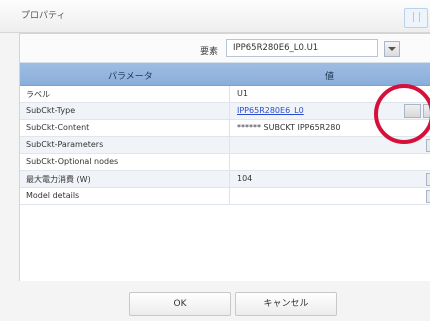 This screenshot has width=430, height=321. I want to click on chevron-down-icon, so click(392, 49).